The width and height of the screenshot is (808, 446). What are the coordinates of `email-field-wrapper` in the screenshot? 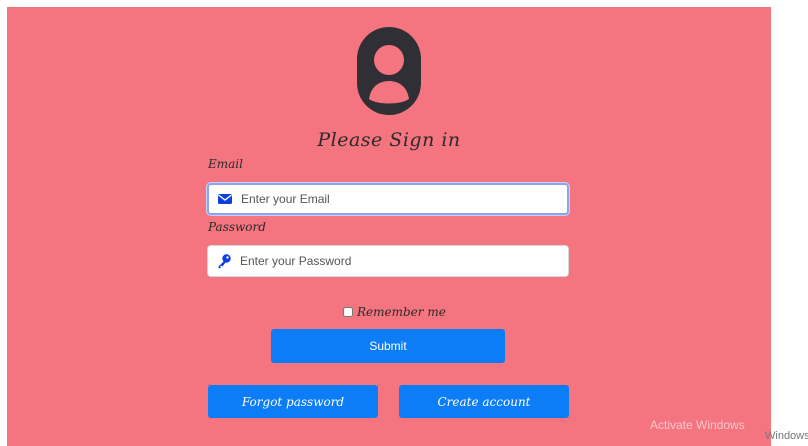 It's located at (388, 199).